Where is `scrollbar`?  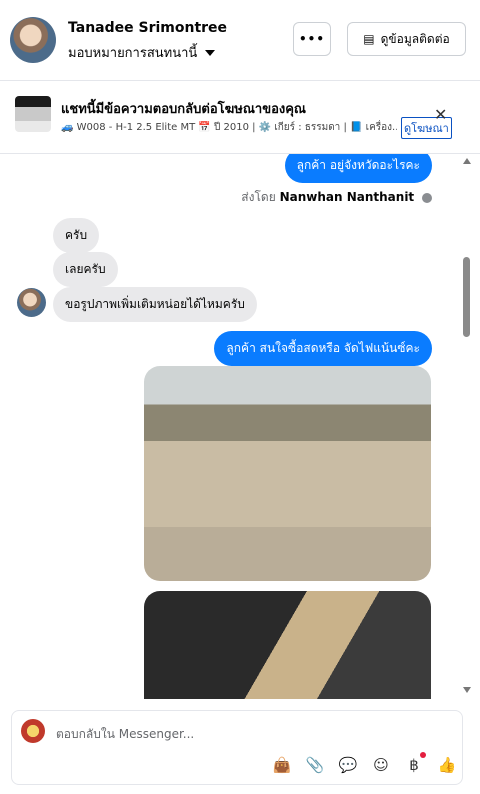 scrollbar is located at coordinates (467, 426).